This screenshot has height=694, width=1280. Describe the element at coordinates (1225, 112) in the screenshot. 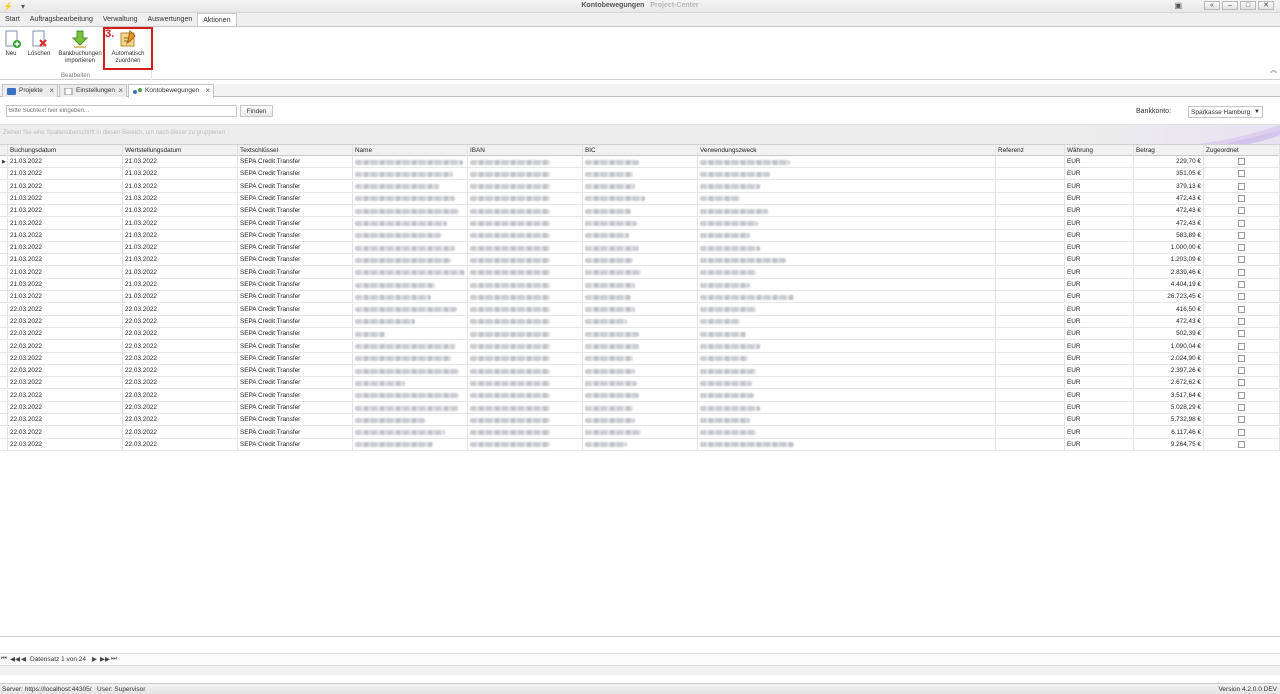

I see `bank-account-select: Sparkasse Hamburg ▼` at that location.